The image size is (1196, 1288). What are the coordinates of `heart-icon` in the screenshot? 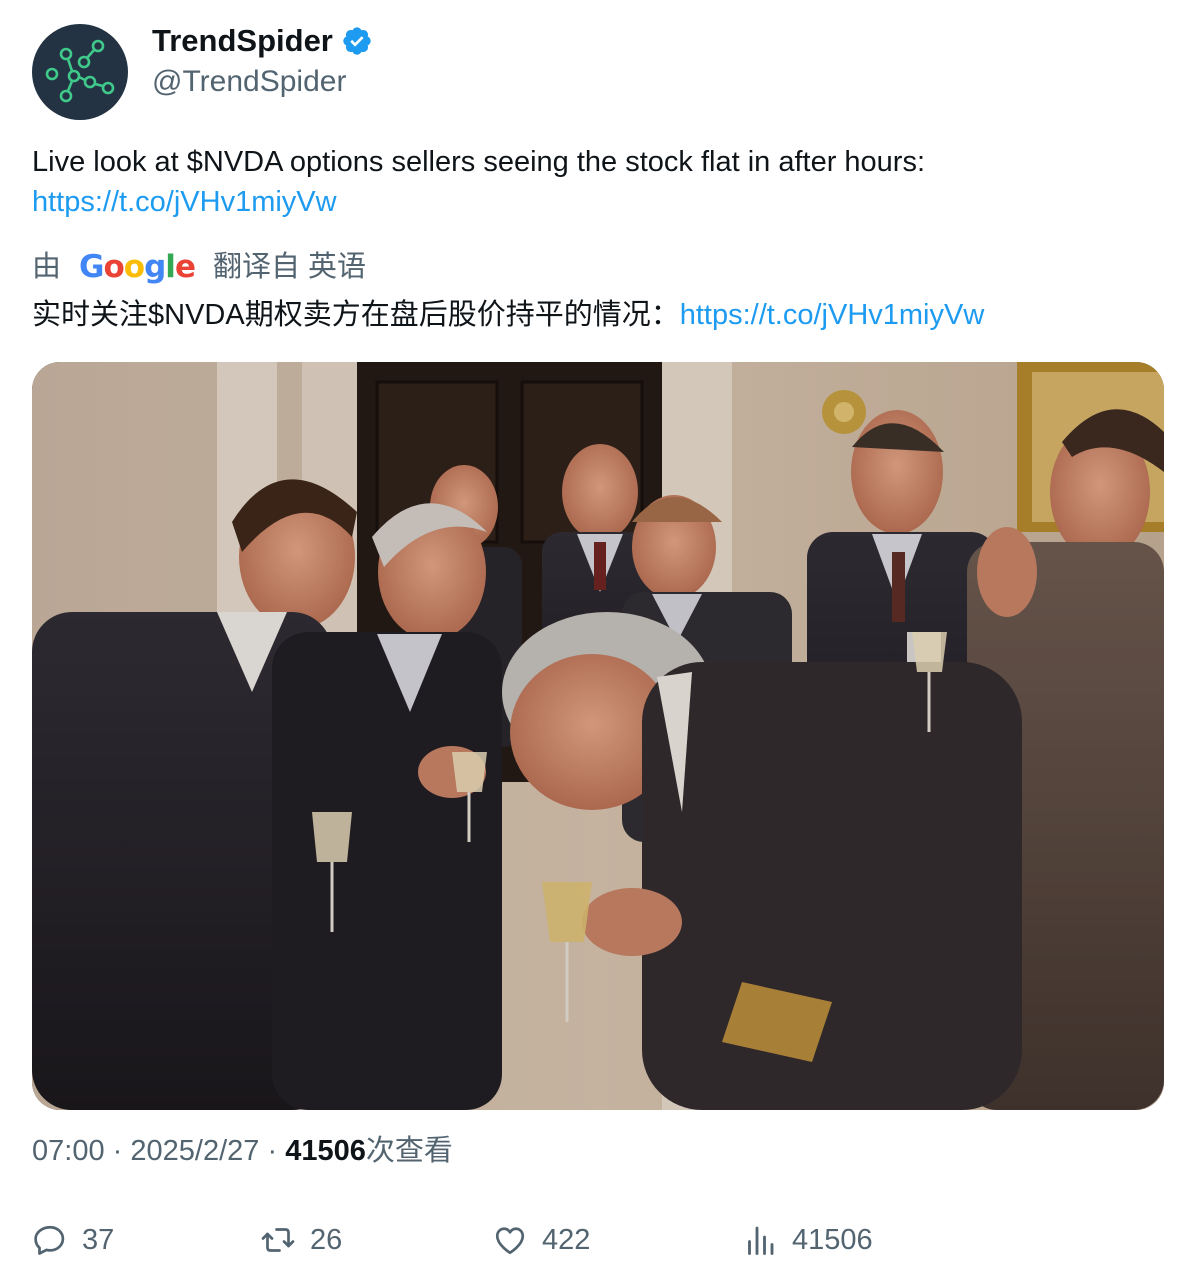 It's located at (510, 1241).